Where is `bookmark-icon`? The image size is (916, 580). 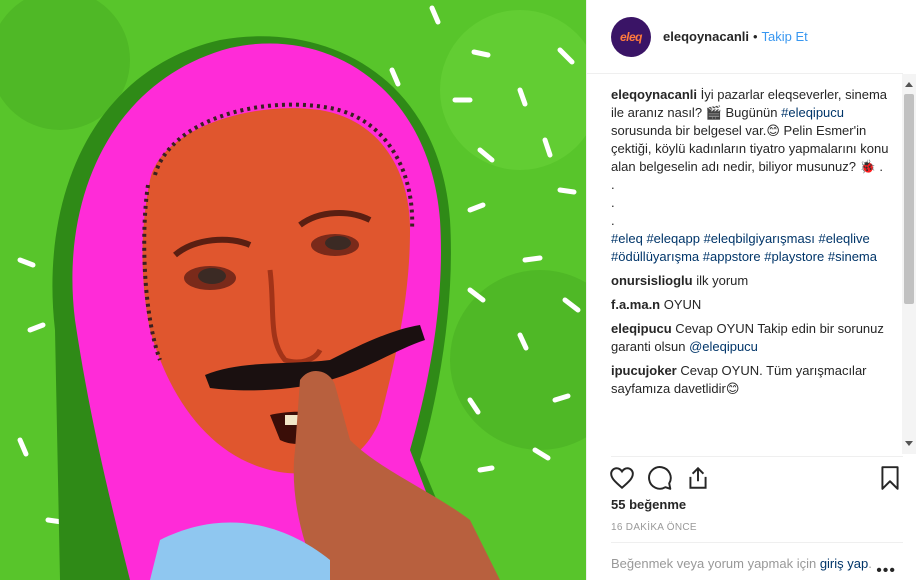 bookmark-icon is located at coordinates (890, 478).